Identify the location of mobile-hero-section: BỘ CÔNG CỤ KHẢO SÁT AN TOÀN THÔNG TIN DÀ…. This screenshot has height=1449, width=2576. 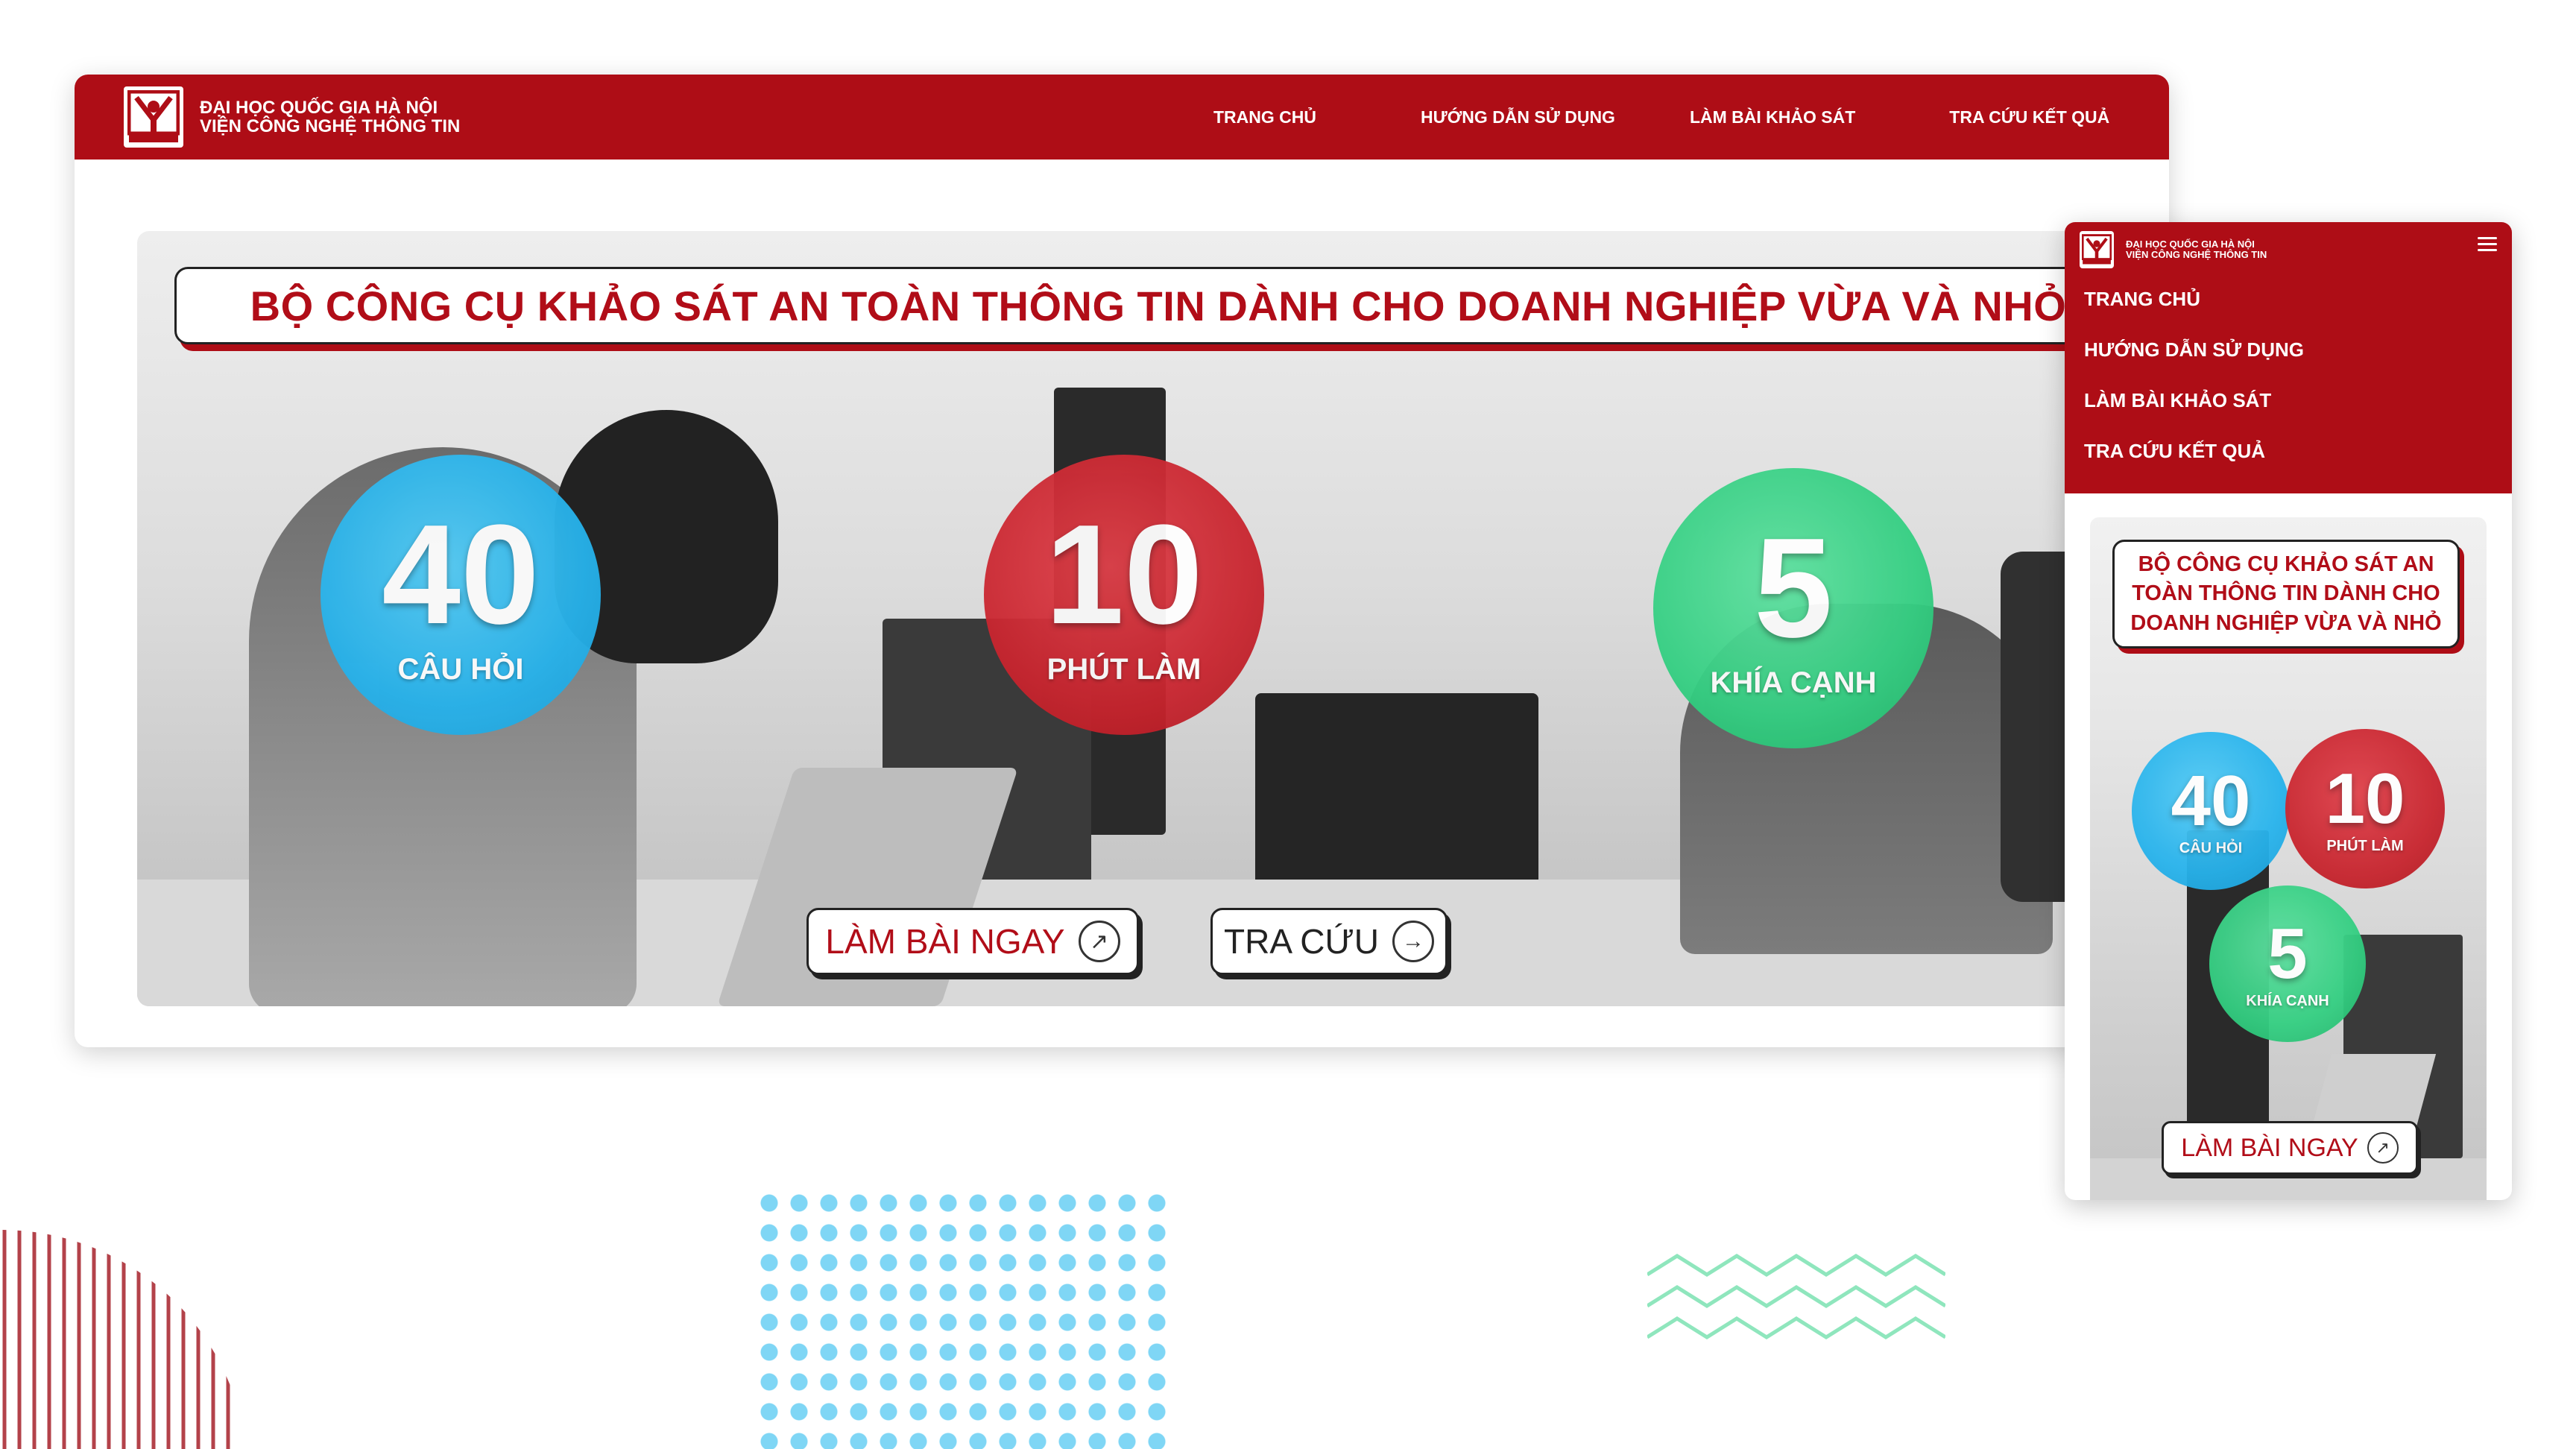
(2289, 859).